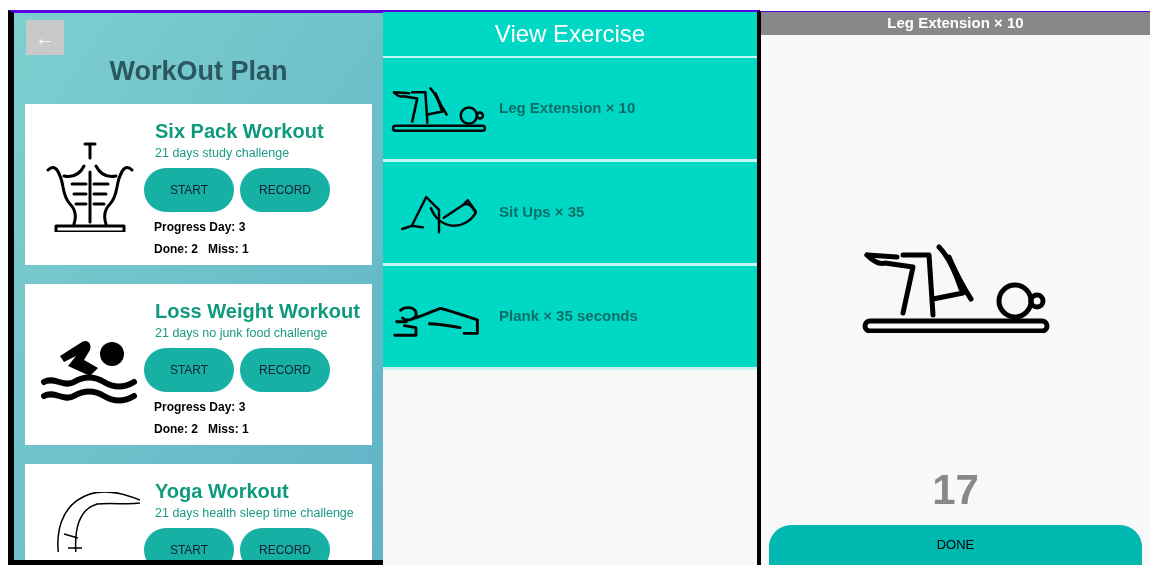 This screenshot has height=565, width=1150. What do you see at coordinates (570, 34) in the screenshot?
I see `screen-title: View Exercise` at bounding box center [570, 34].